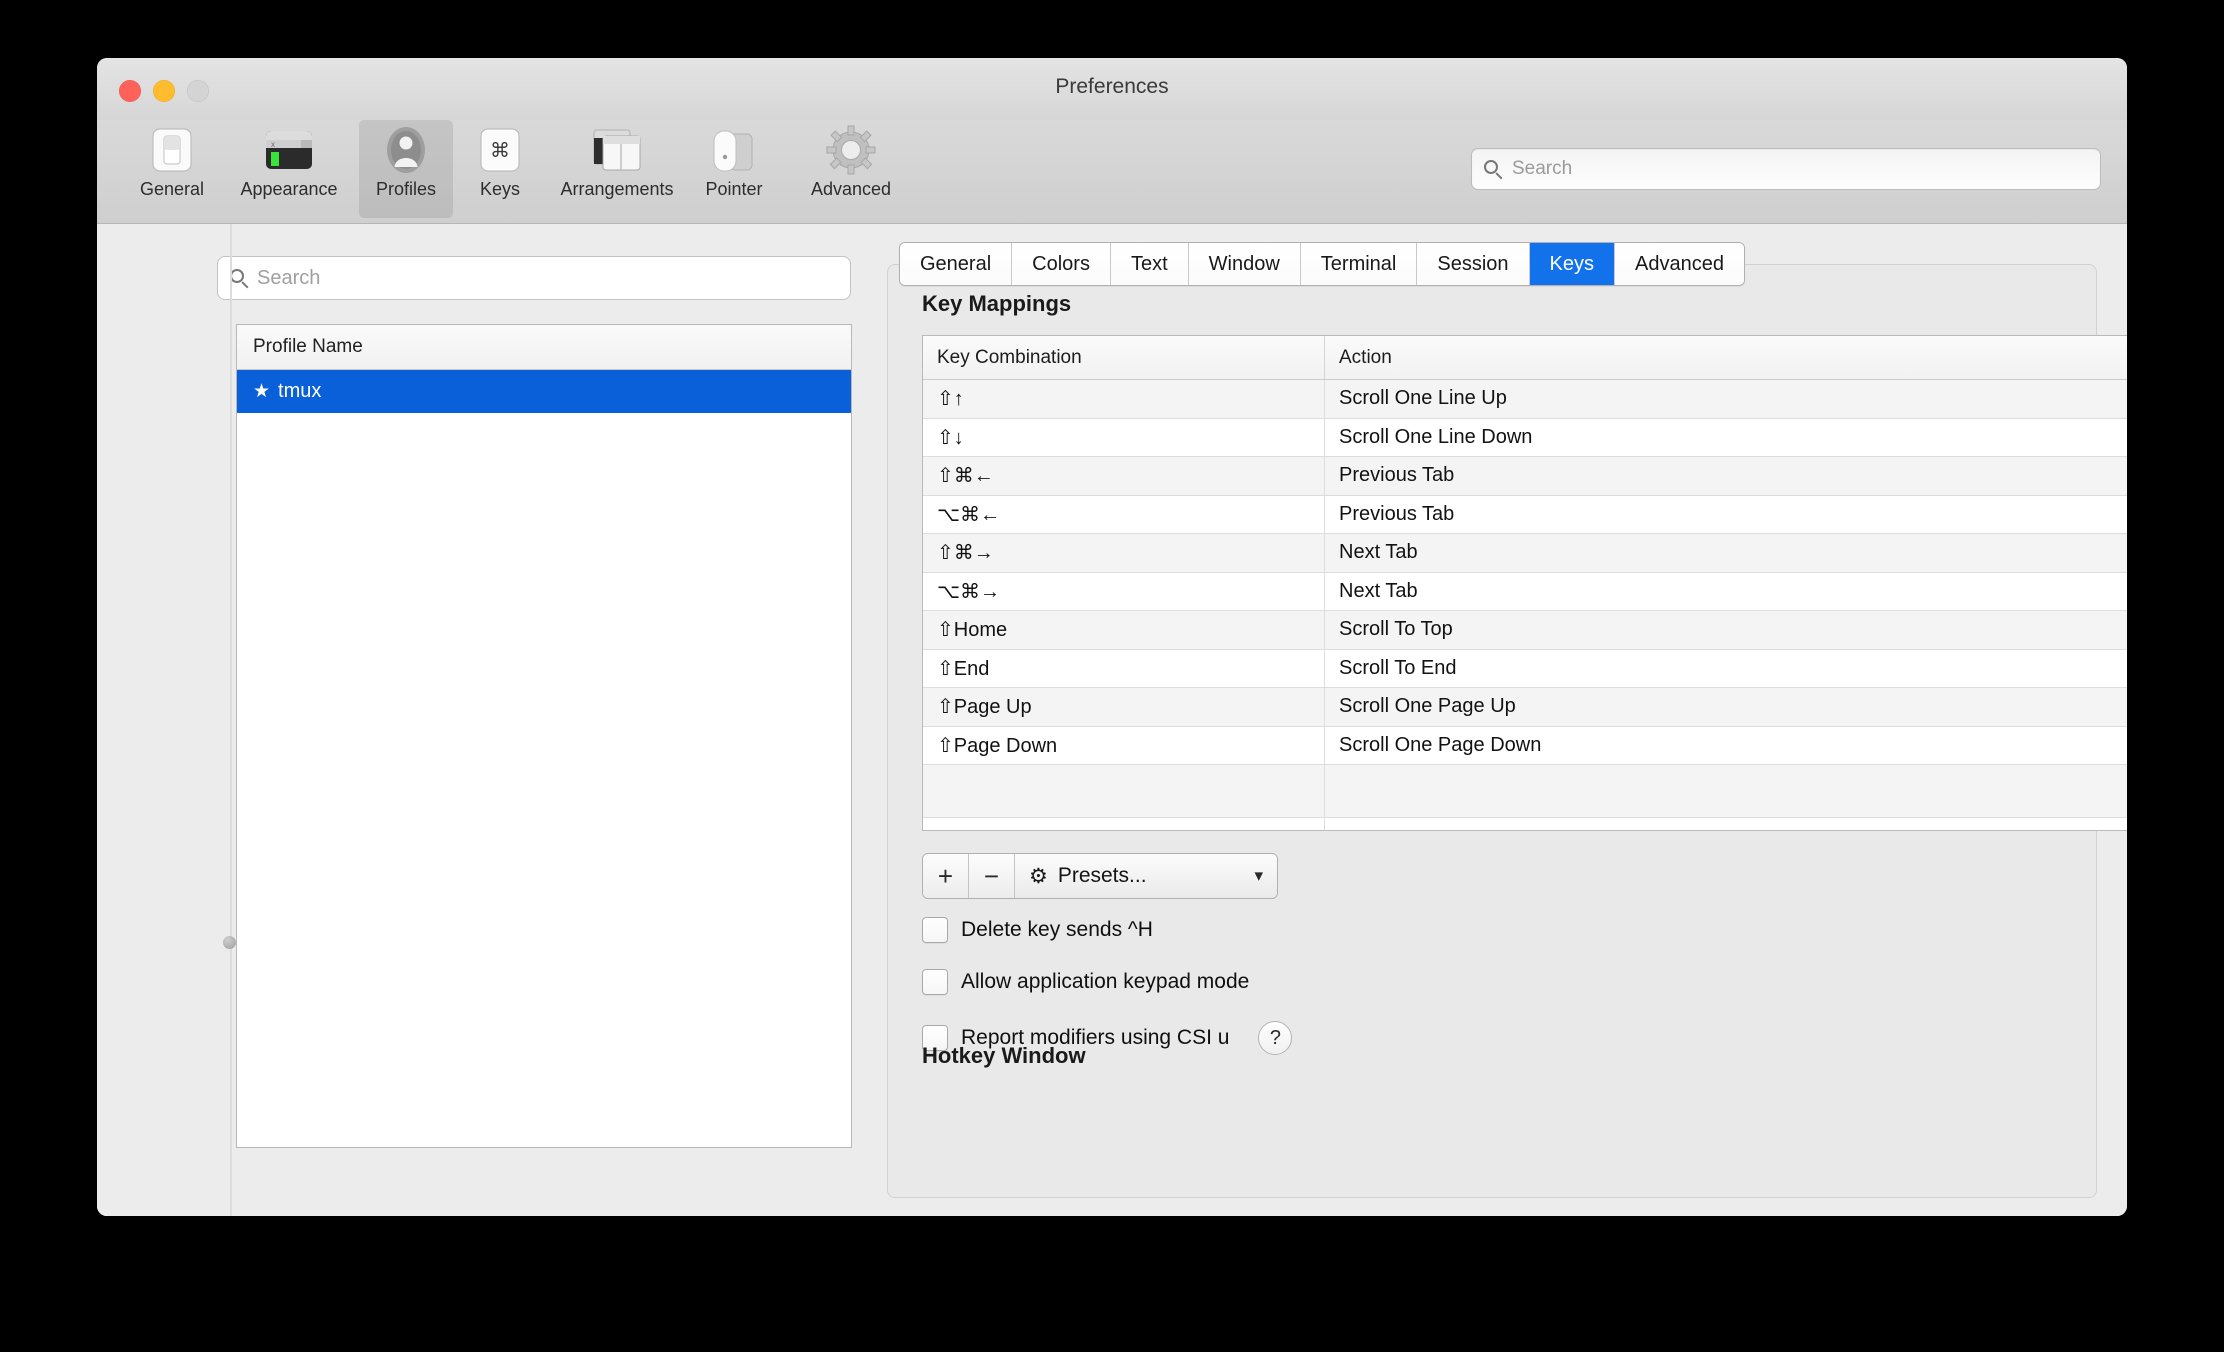 Image resolution: width=2224 pixels, height=1352 pixels. I want to click on default-profile-star-icon: ★, so click(262, 391).